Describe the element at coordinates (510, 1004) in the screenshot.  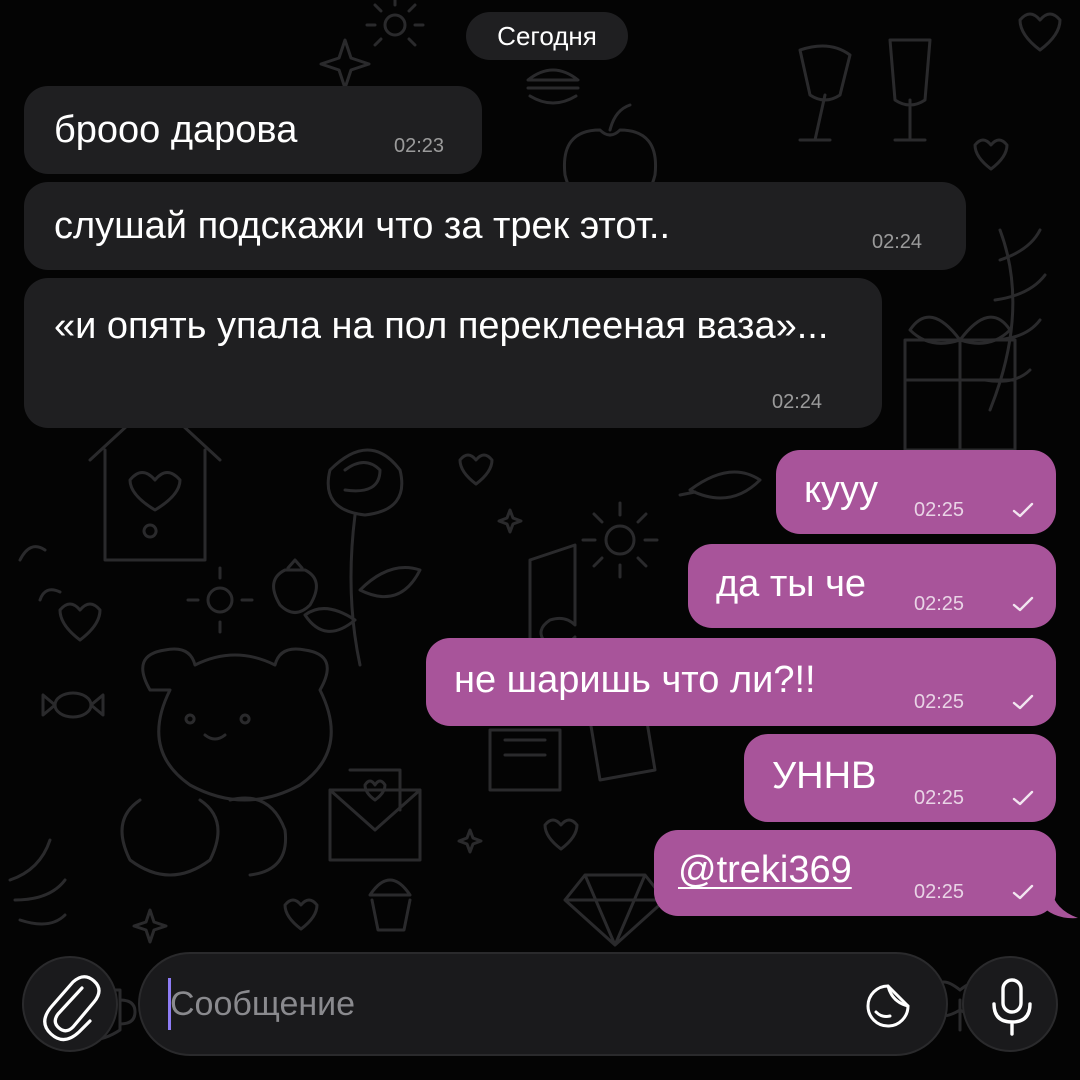
I see `message-input` at that location.